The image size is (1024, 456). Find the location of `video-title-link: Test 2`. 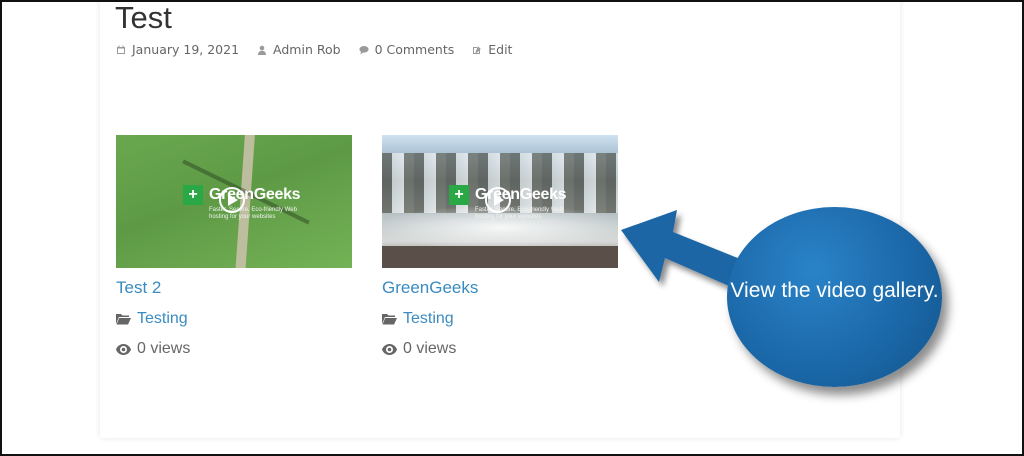

video-title-link: Test 2 is located at coordinates (234, 288).